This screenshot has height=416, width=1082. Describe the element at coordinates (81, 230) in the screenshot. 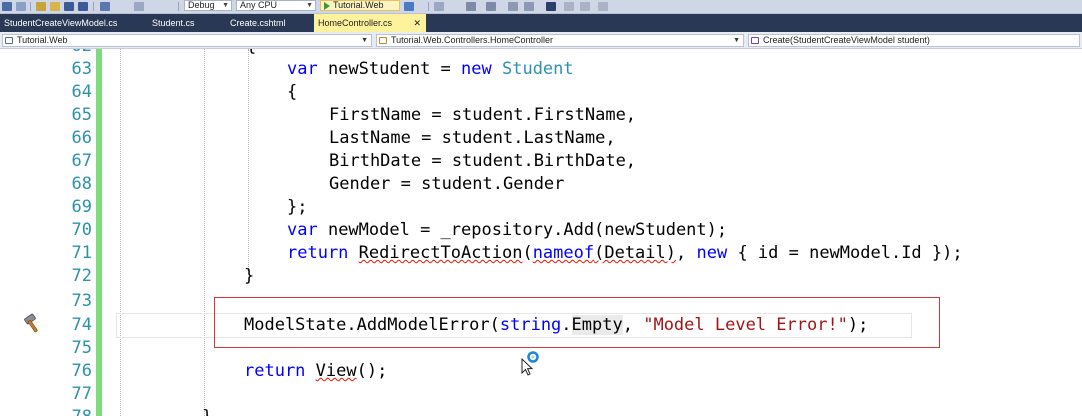

I see `line-number: 70` at that location.